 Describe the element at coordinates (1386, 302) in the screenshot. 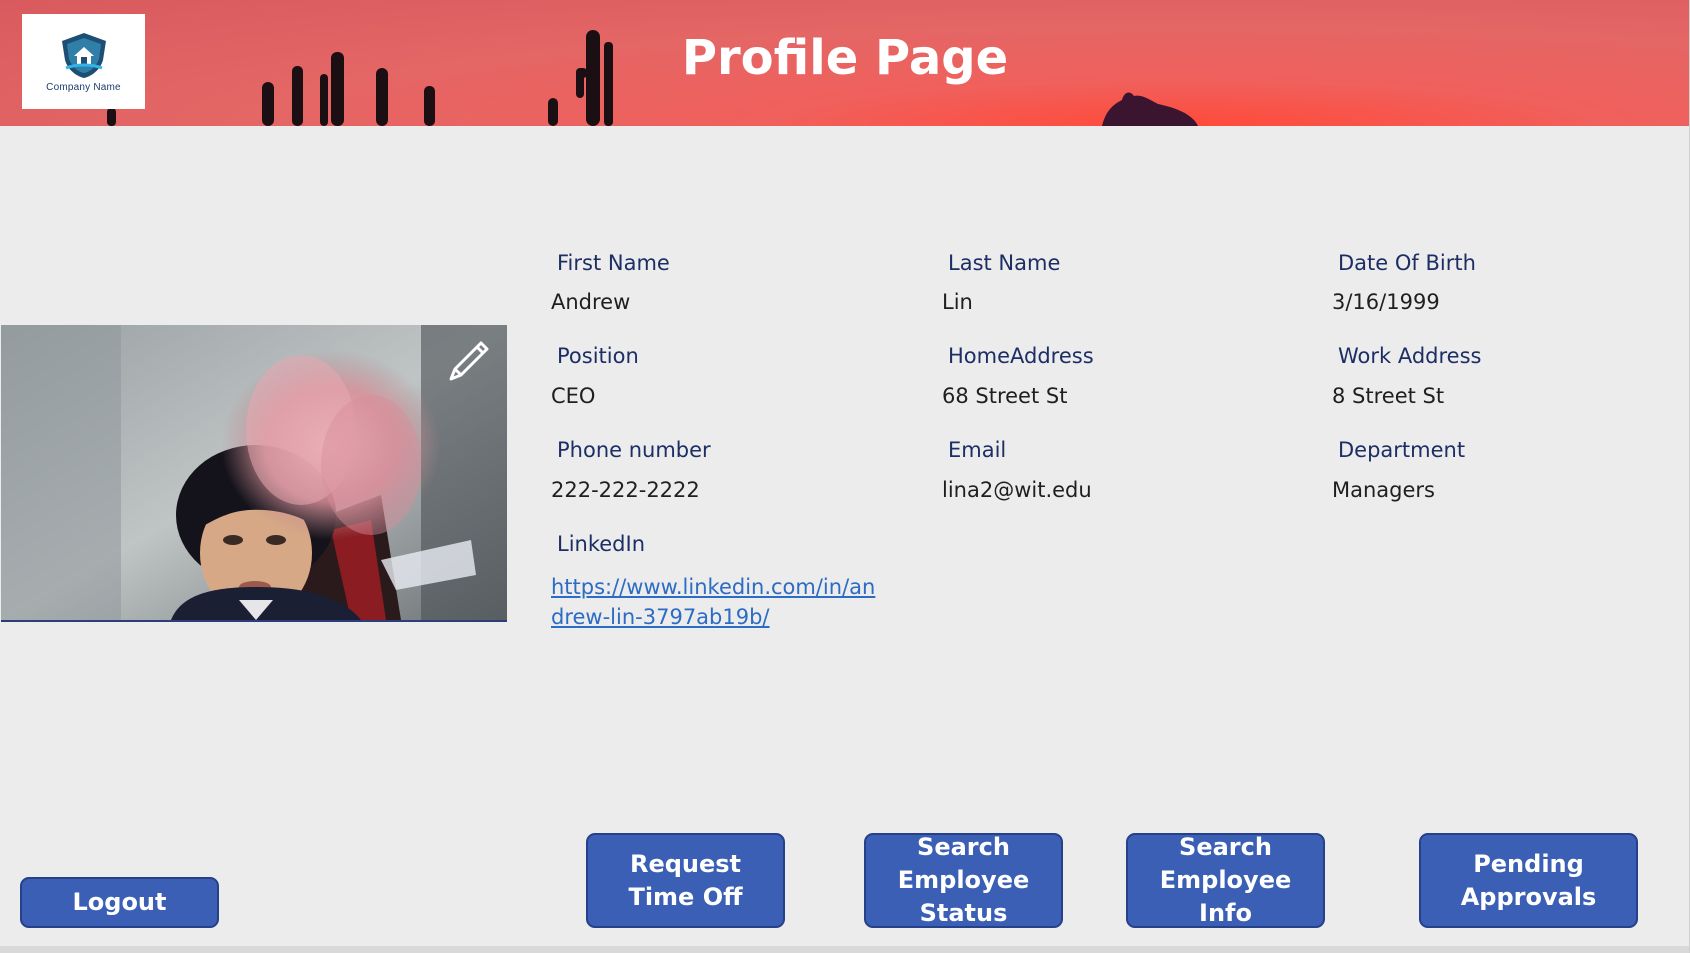

I see `date-of-birth-value: 3/16/1999` at that location.